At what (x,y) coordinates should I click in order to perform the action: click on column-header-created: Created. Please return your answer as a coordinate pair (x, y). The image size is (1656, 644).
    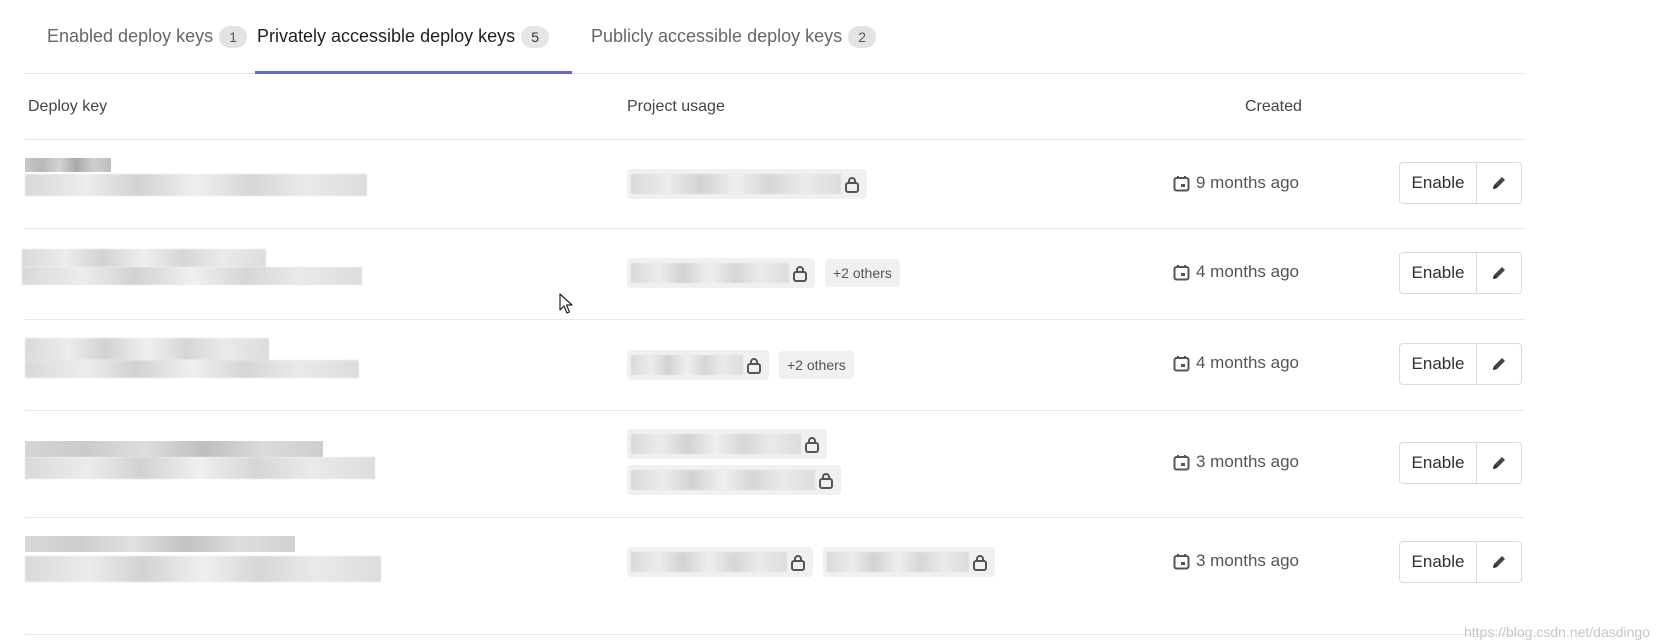
    Looking at the image, I should click on (1273, 106).